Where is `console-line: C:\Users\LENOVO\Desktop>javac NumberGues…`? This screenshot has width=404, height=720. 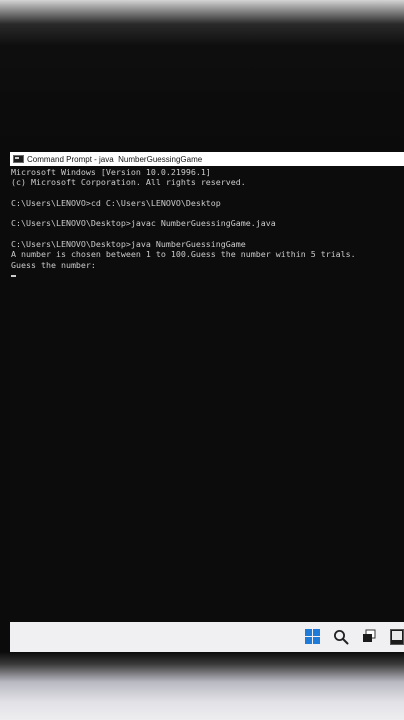 console-line: C:\Users\LENOVO\Desktop>javac NumberGues… is located at coordinates (143, 223).